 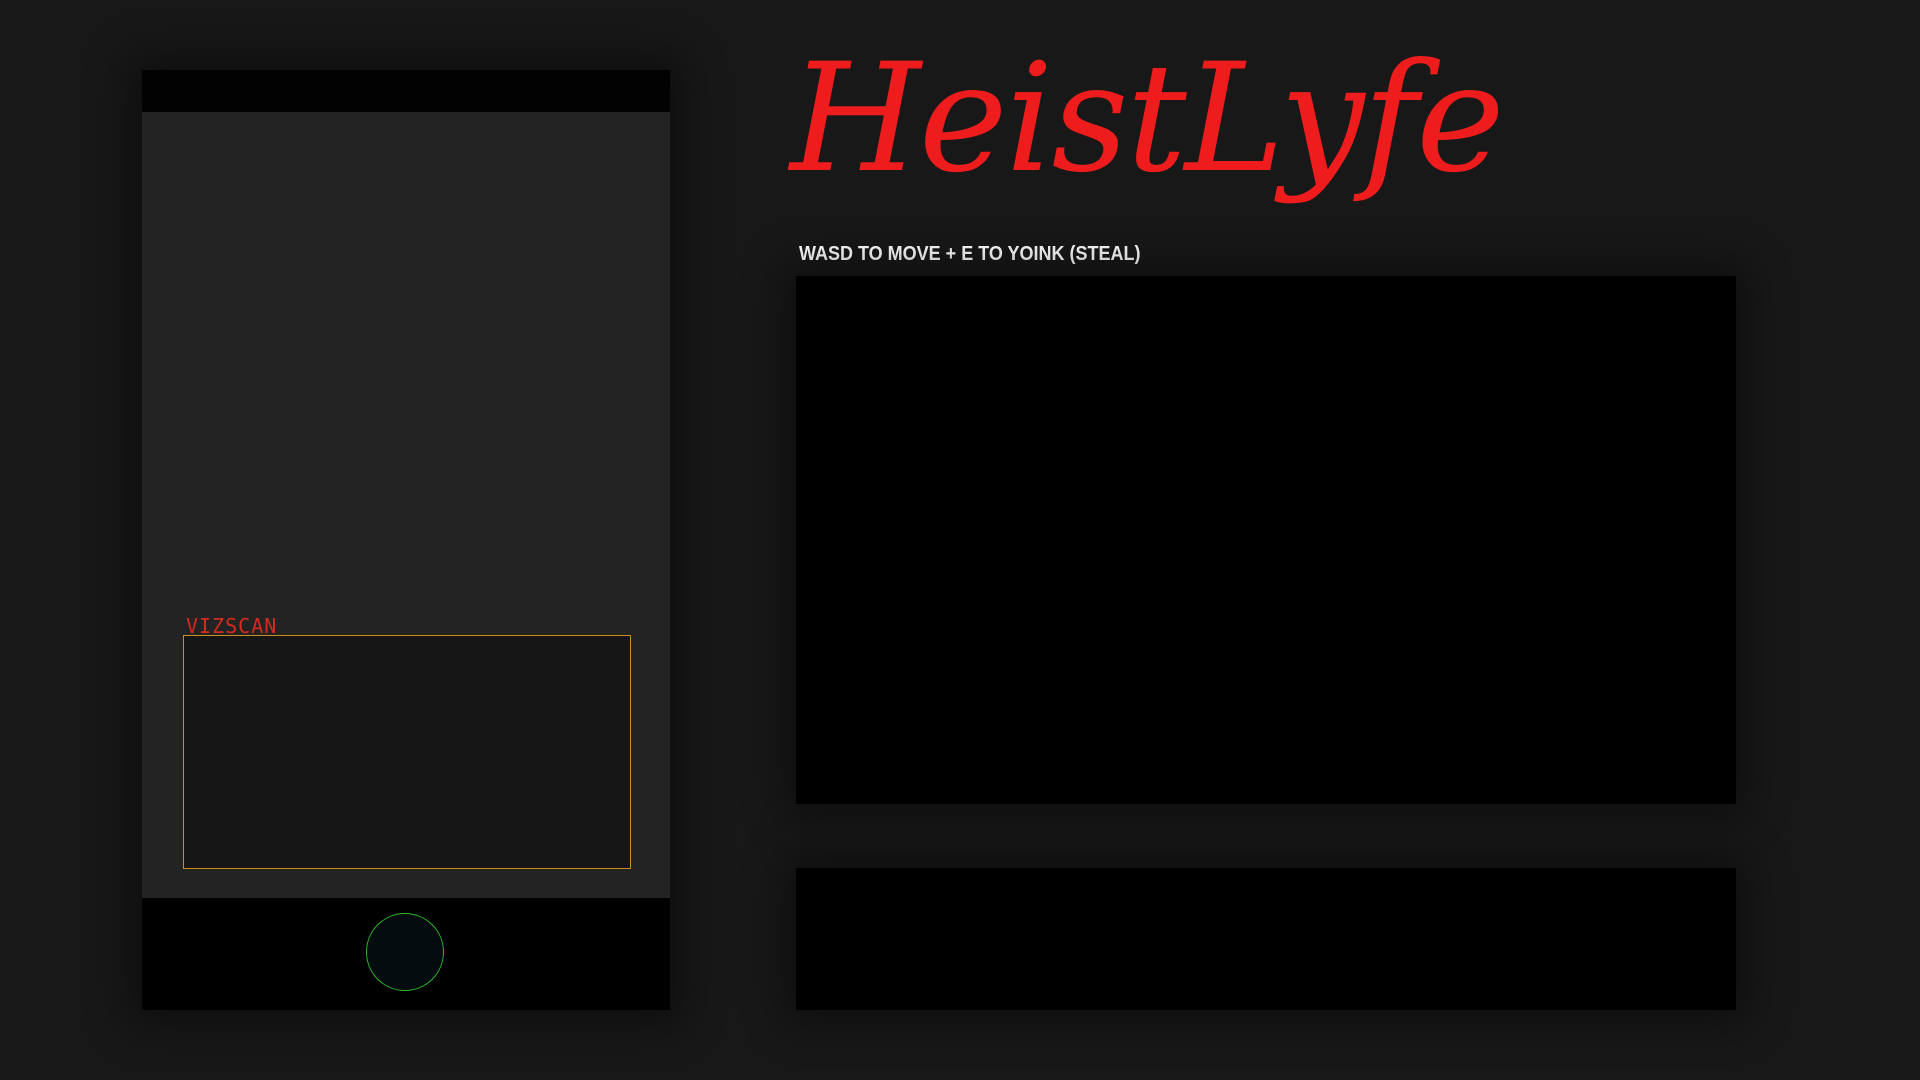 I want to click on phone-status-bar, so click(x=406, y=91).